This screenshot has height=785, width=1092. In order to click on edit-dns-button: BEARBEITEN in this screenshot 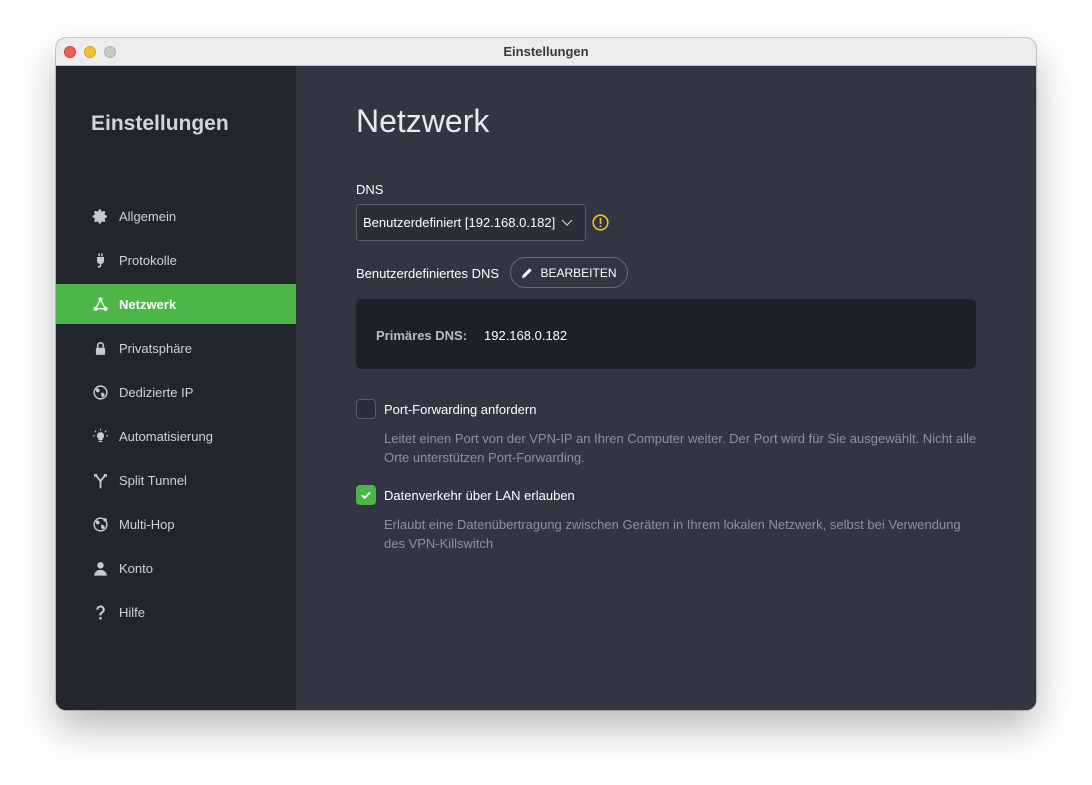, I will do `click(569, 272)`.